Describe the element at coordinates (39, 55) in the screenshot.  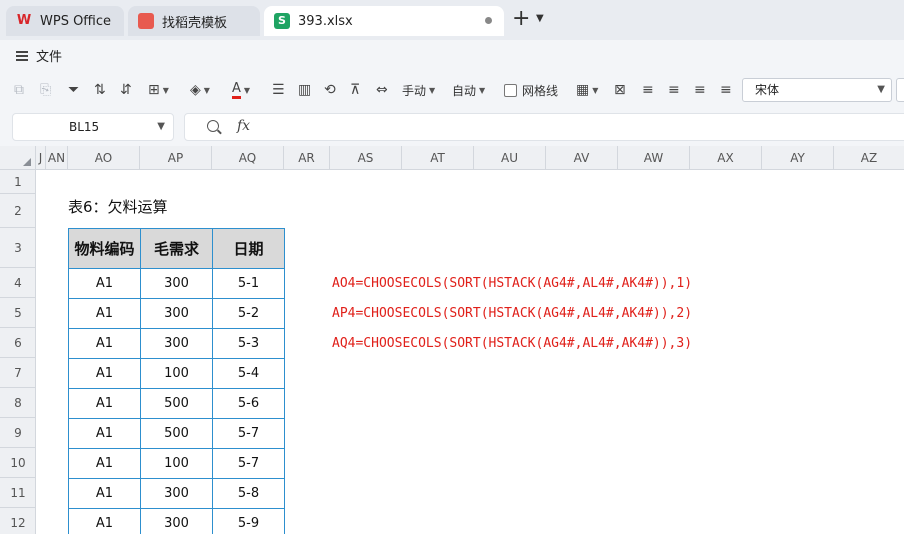
I see `file-menu-button: 文件` at that location.